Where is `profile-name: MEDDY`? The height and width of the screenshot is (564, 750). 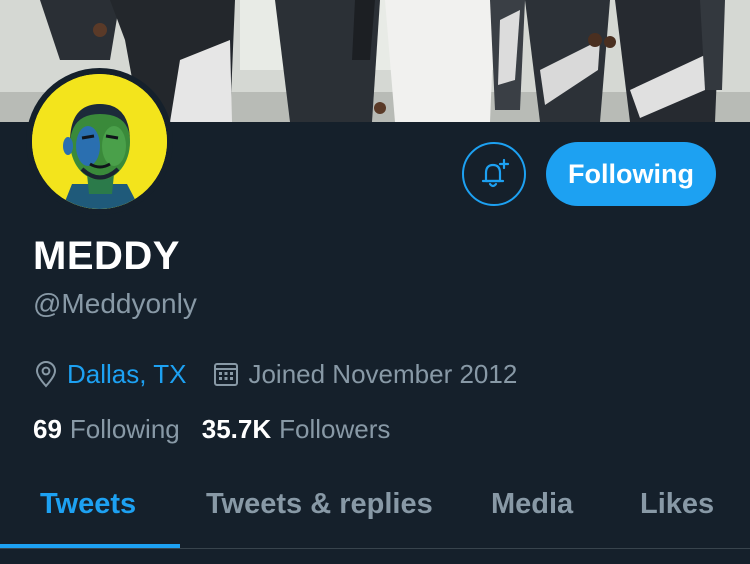
profile-name: MEDDY is located at coordinates (106, 256).